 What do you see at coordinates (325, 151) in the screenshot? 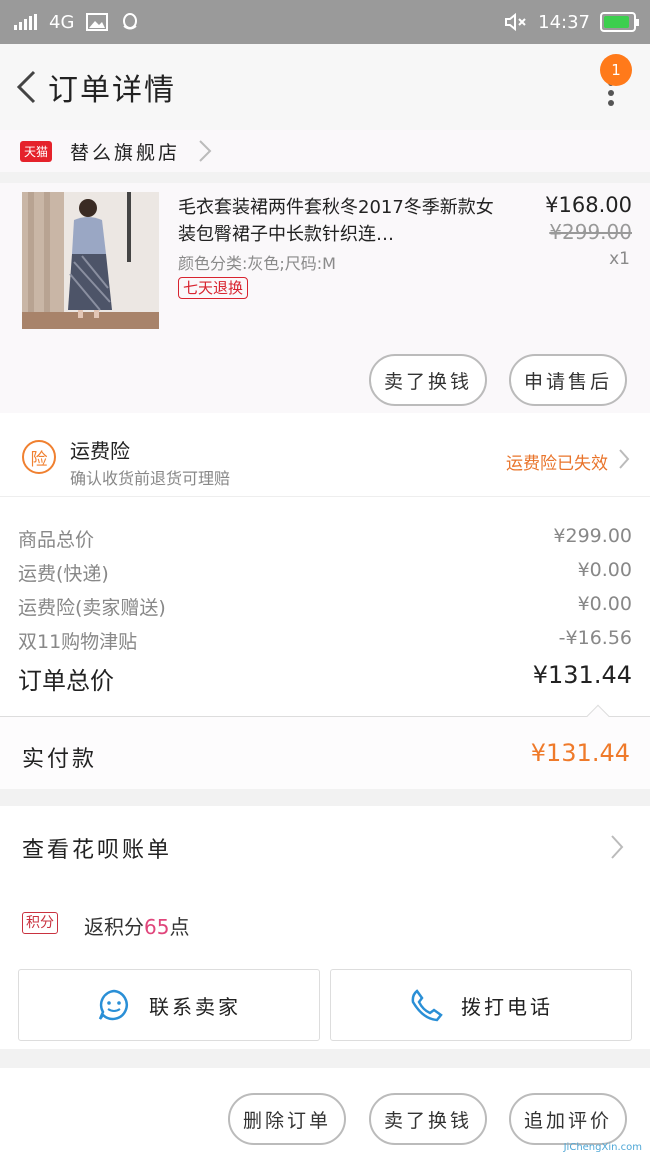
I see `store-row: 天猫 替么旗舰店` at bounding box center [325, 151].